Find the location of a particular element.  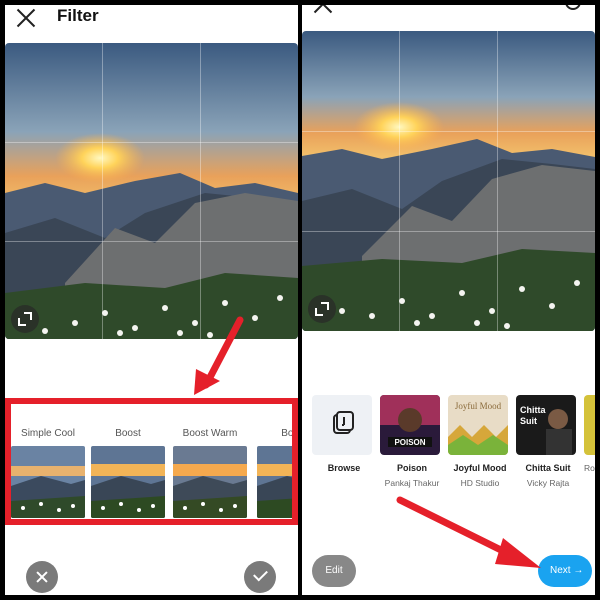

filter-label: Simple Cool is located at coordinates (48, 433).